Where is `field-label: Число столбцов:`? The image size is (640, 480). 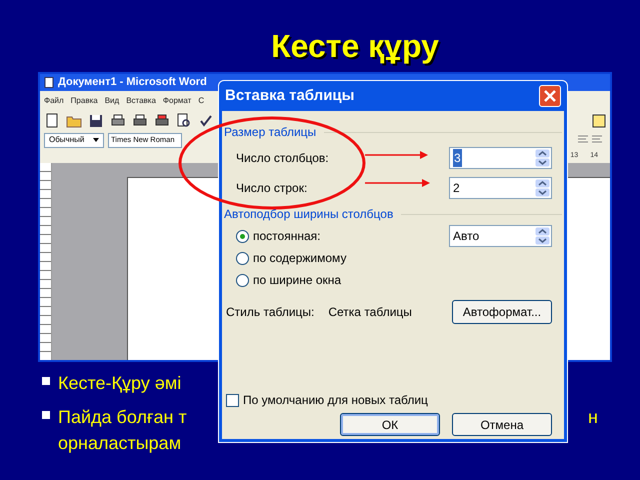 field-label: Число столбцов: is located at coordinates (282, 158).